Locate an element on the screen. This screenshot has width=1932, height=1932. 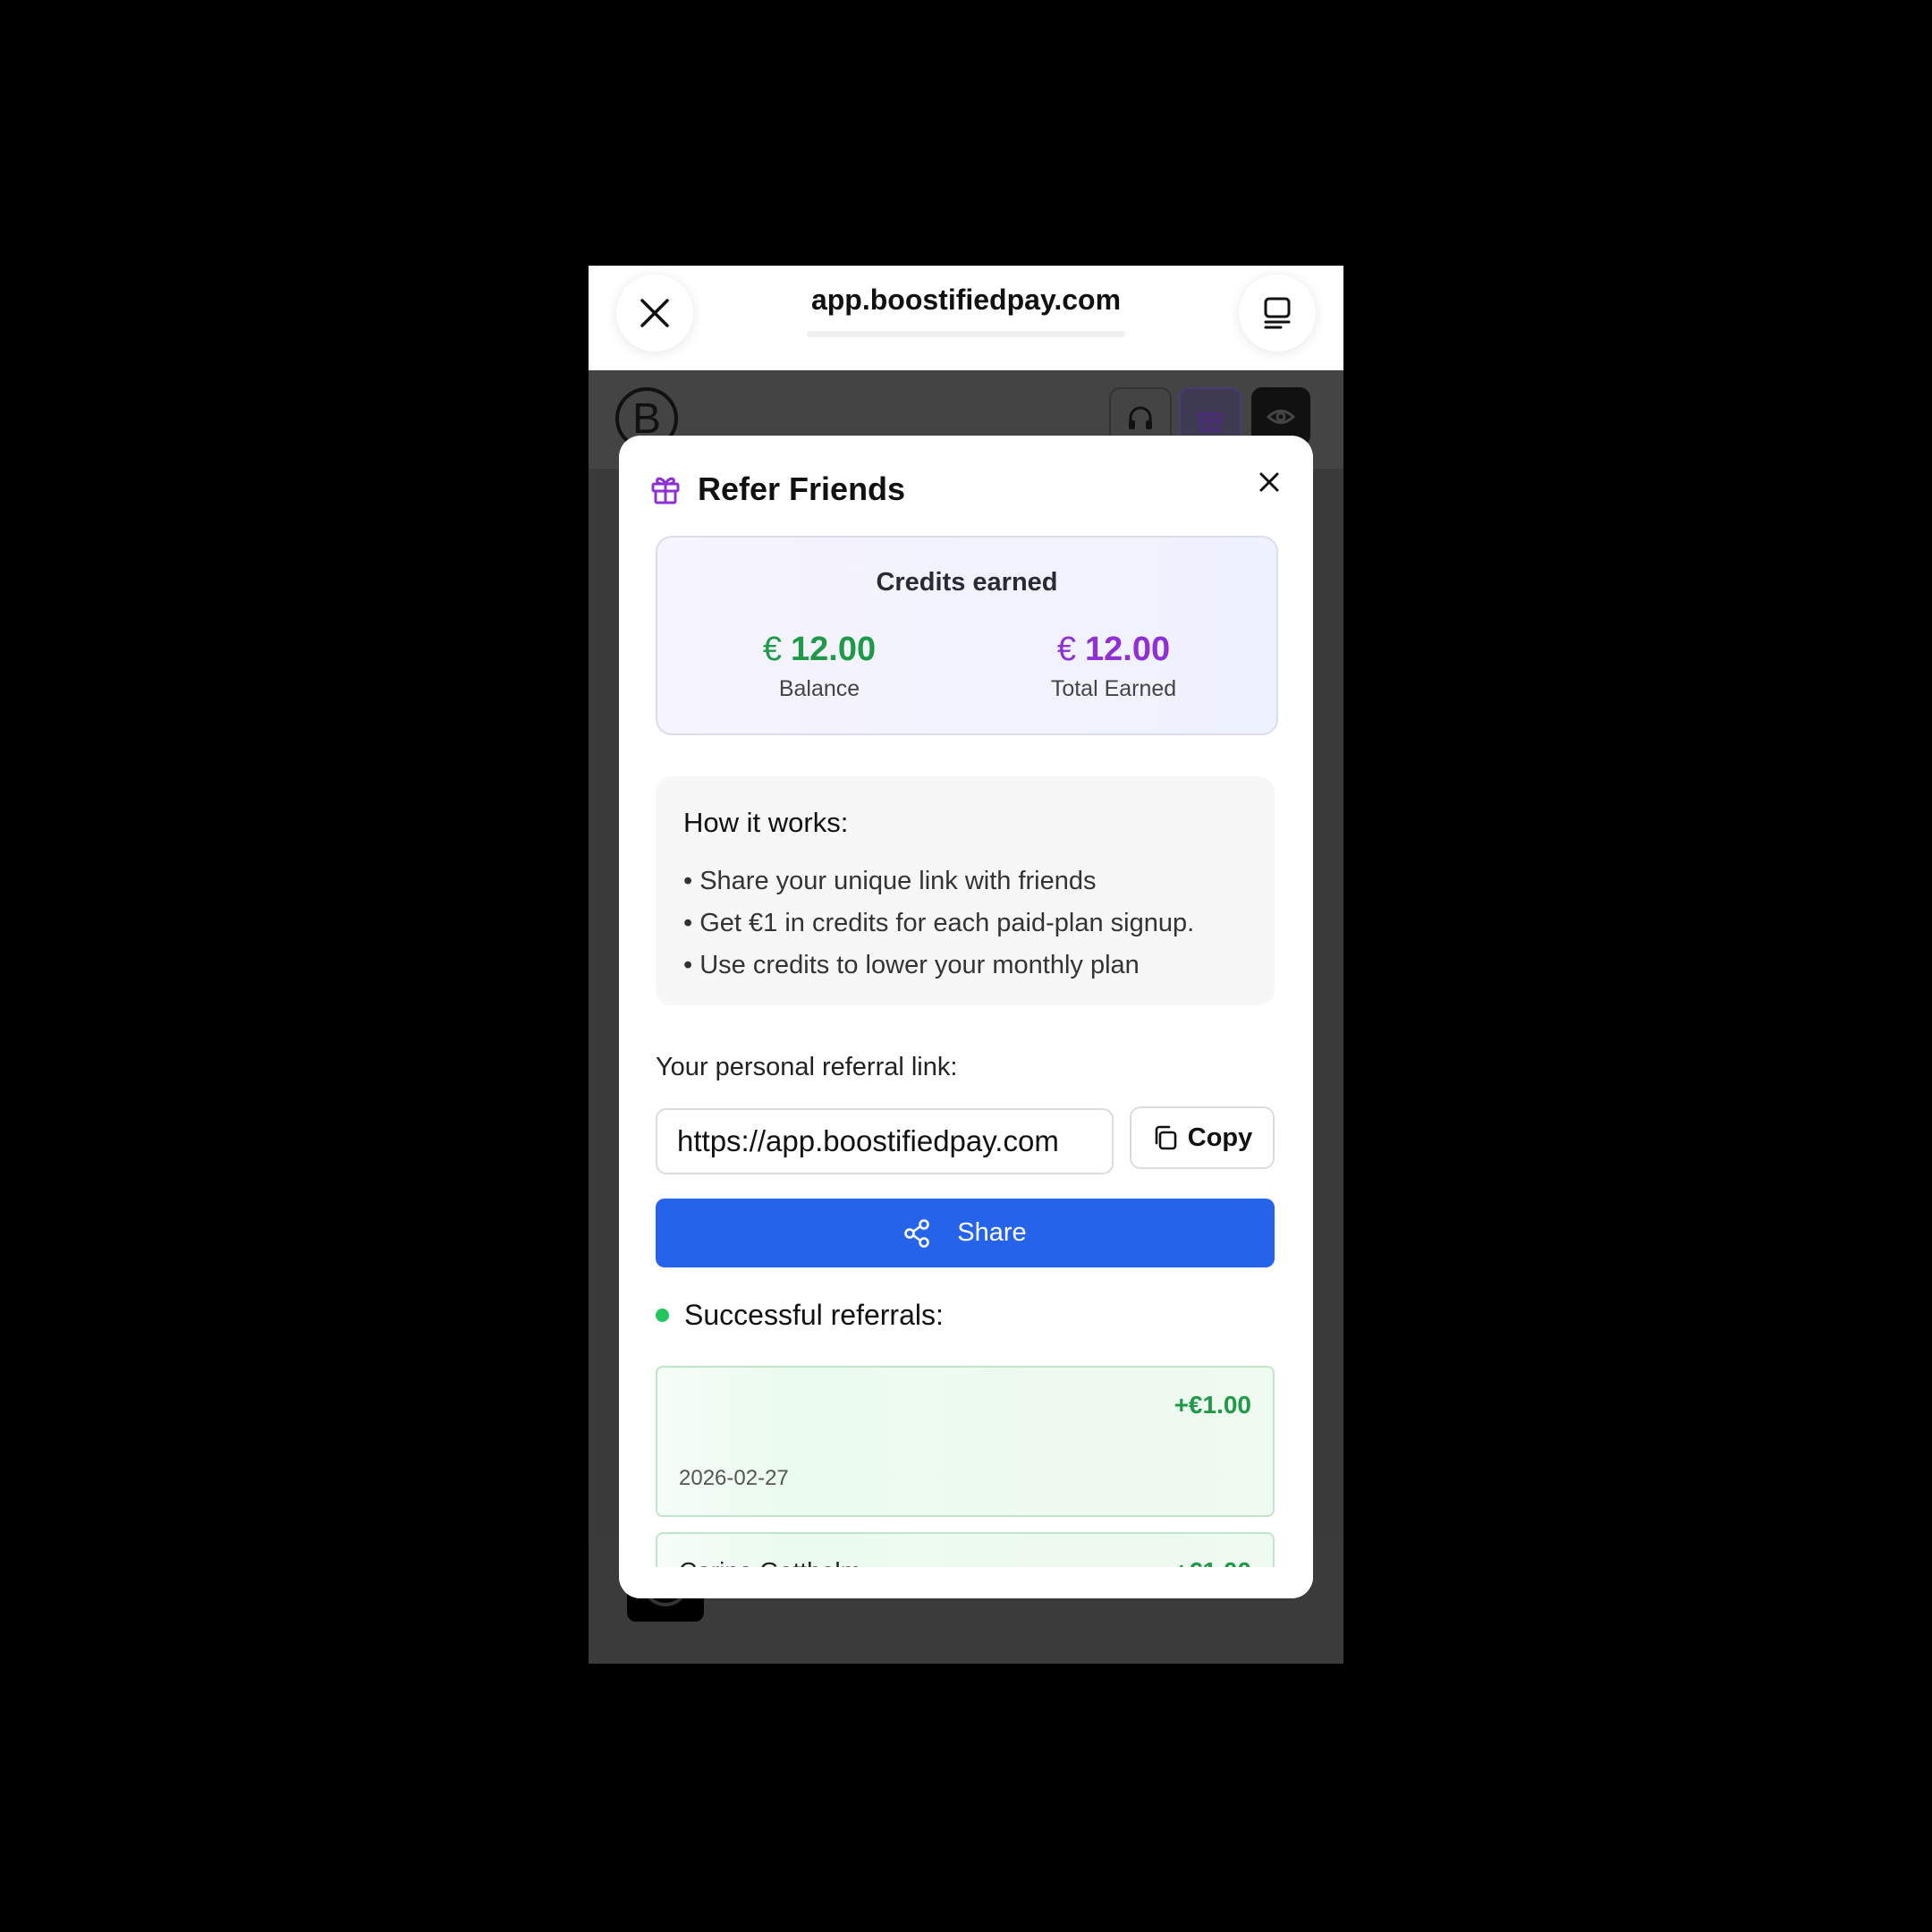
credits-title: Credits earned is located at coordinates (967, 582).